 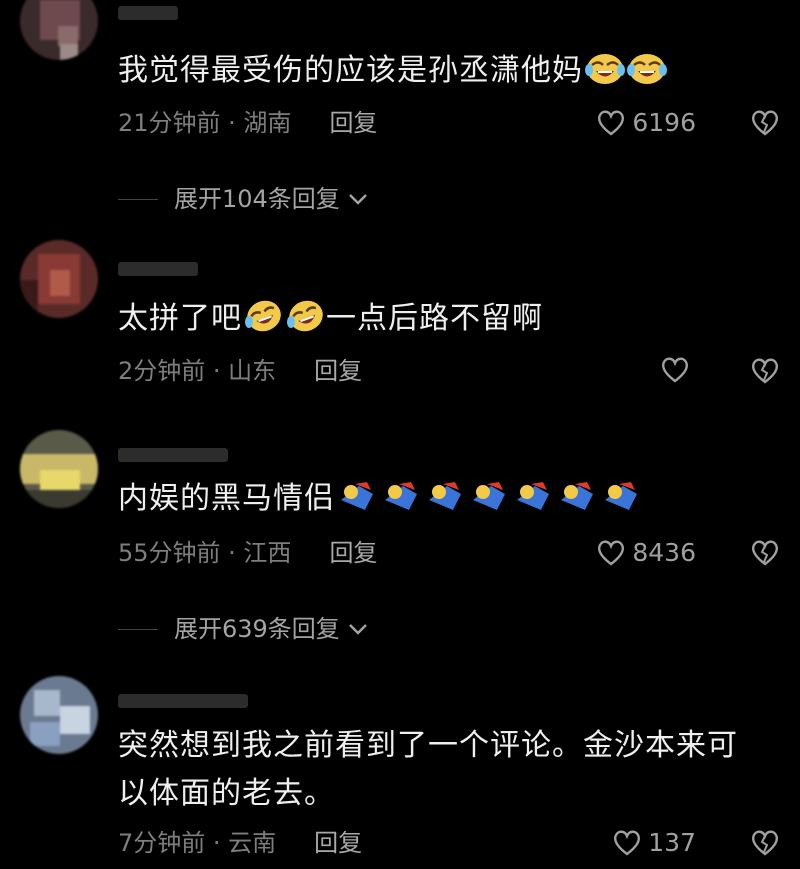 What do you see at coordinates (672, 842) in the screenshot?
I see `like-count: 137` at bounding box center [672, 842].